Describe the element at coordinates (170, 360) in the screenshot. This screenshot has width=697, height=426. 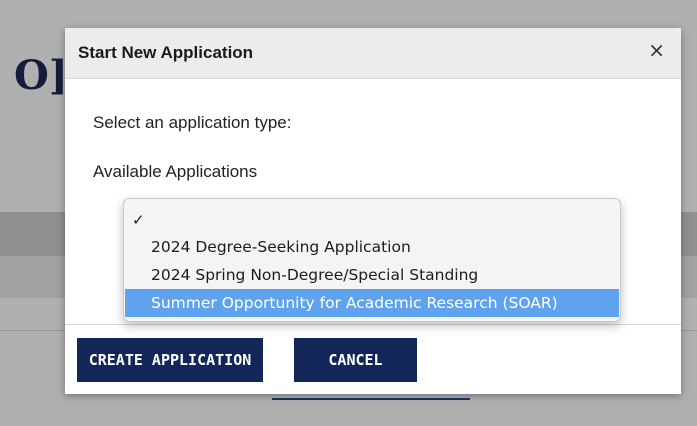
I see `create-application-button: CREATE APPLICATION` at that location.